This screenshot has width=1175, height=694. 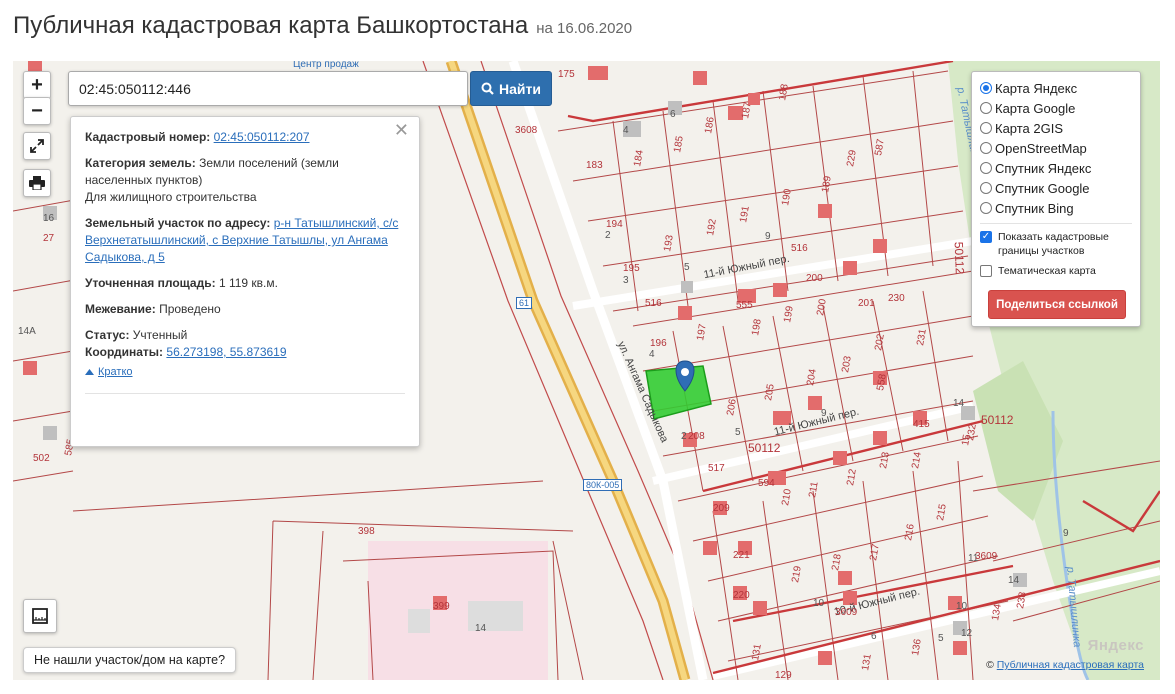 What do you see at coordinates (401, 130) in the screenshot?
I see `close-icon: ✕` at bounding box center [401, 130].